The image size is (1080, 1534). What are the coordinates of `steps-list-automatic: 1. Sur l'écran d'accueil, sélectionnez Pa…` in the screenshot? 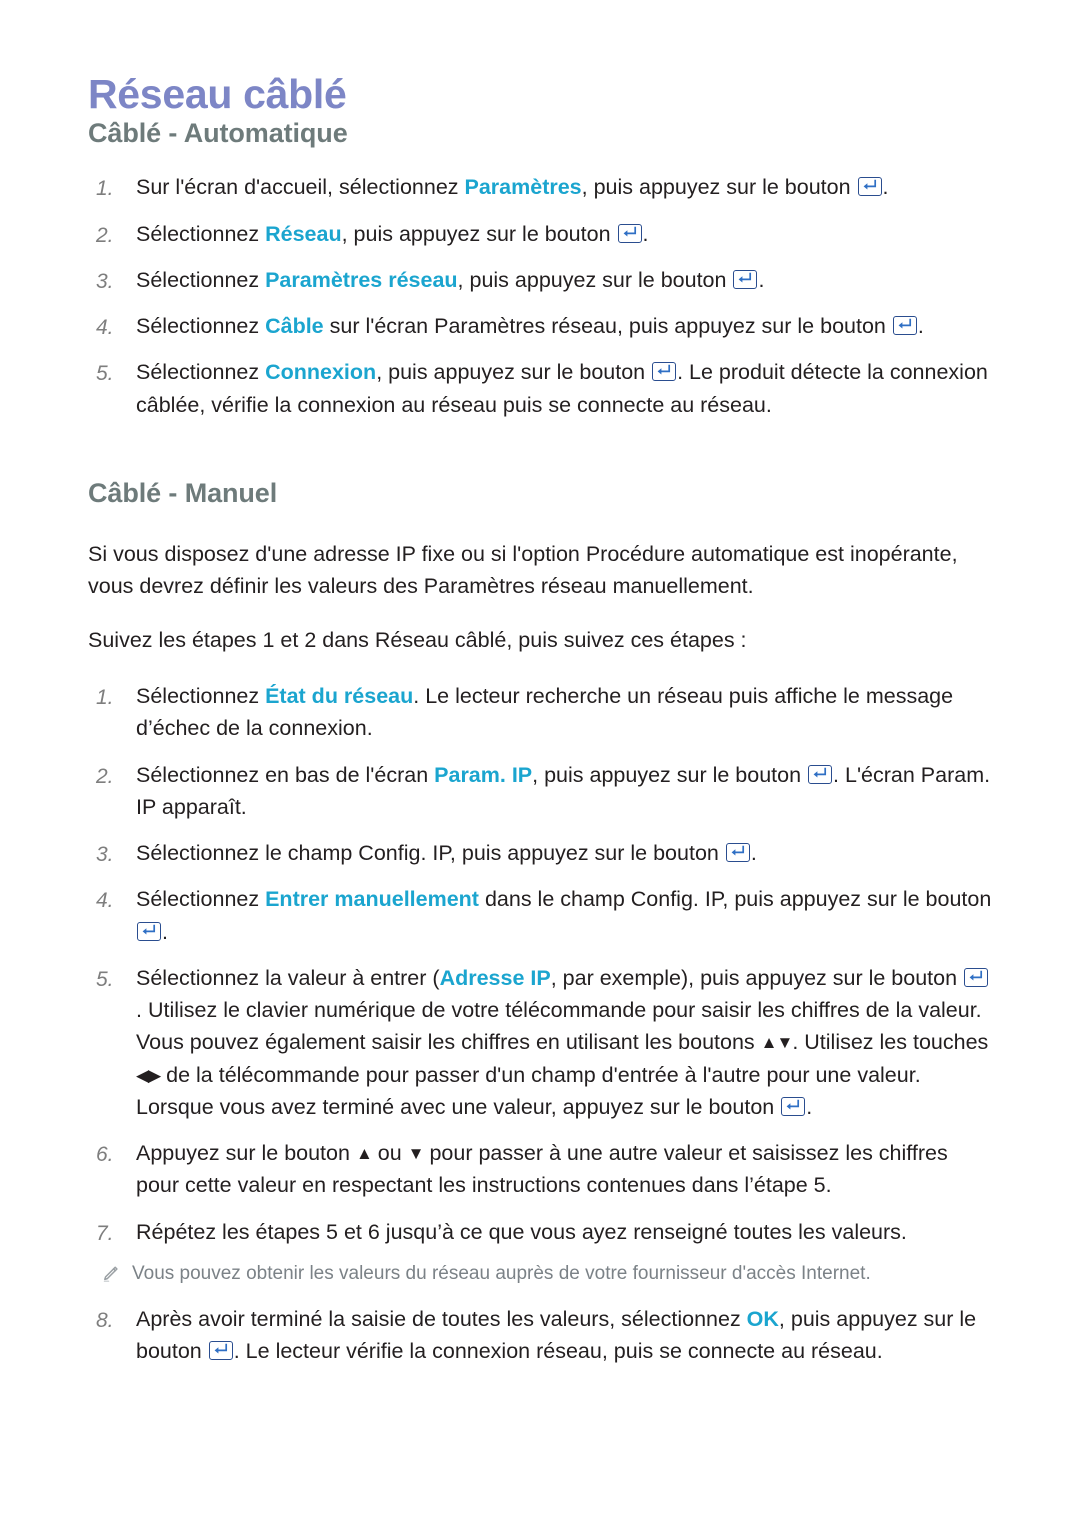 It's located at (540, 296).